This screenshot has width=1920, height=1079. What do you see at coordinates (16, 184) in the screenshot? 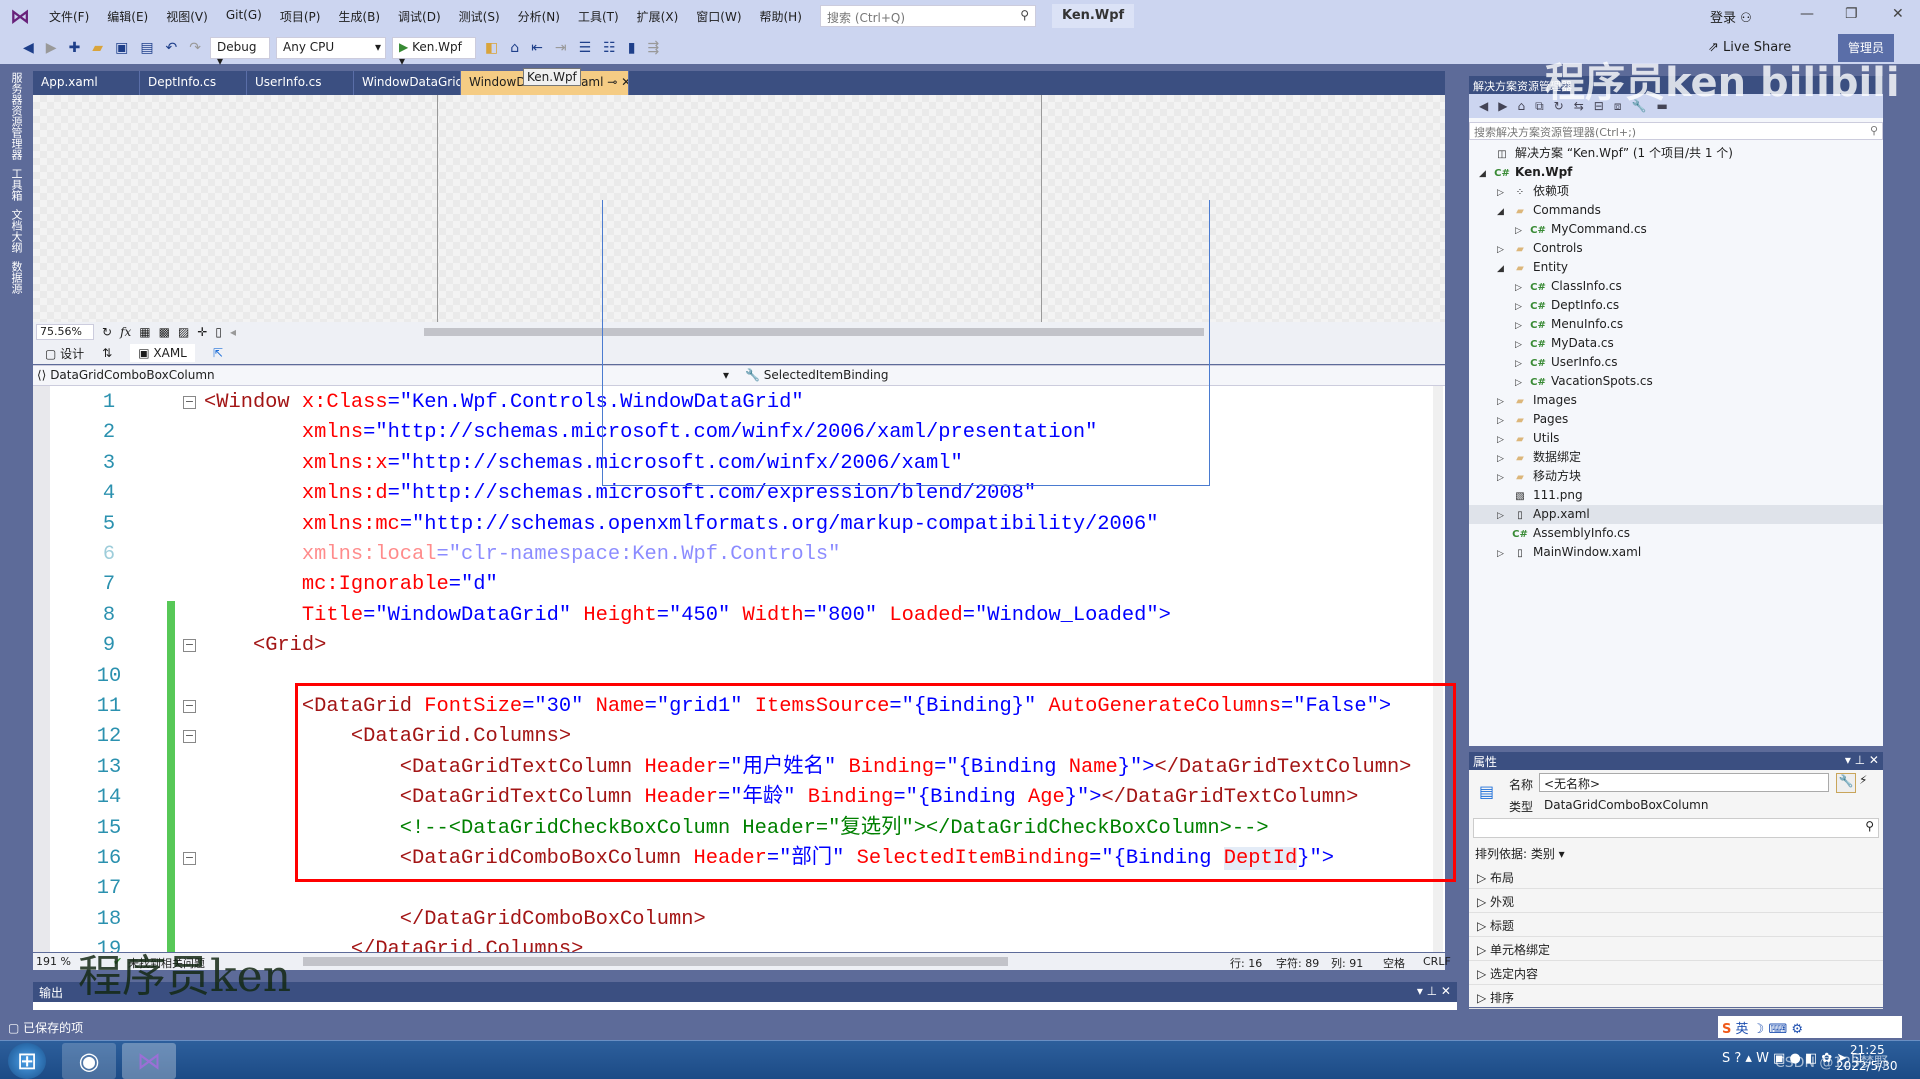
I see `left-strip-tab: 工具箱` at bounding box center [16, 184].